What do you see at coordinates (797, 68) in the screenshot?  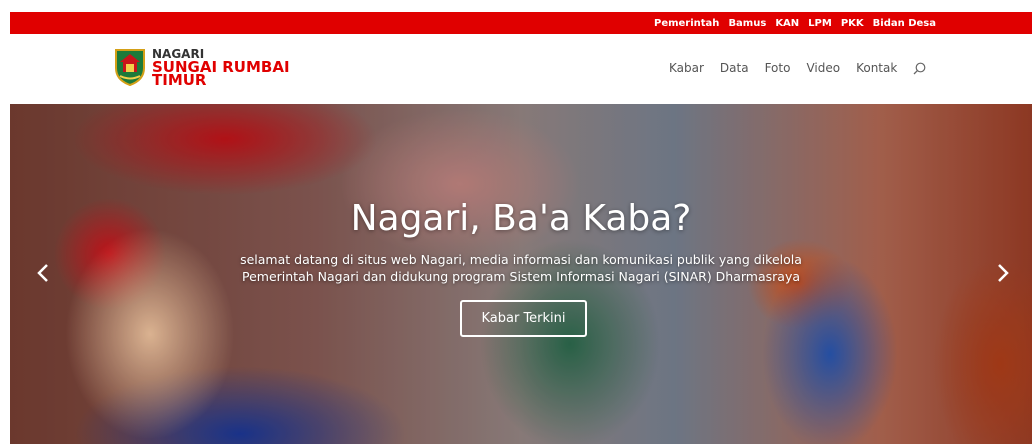 I see `main-nav: Kabar Data Foto Video Kontak` at bounding box center [797, 68].